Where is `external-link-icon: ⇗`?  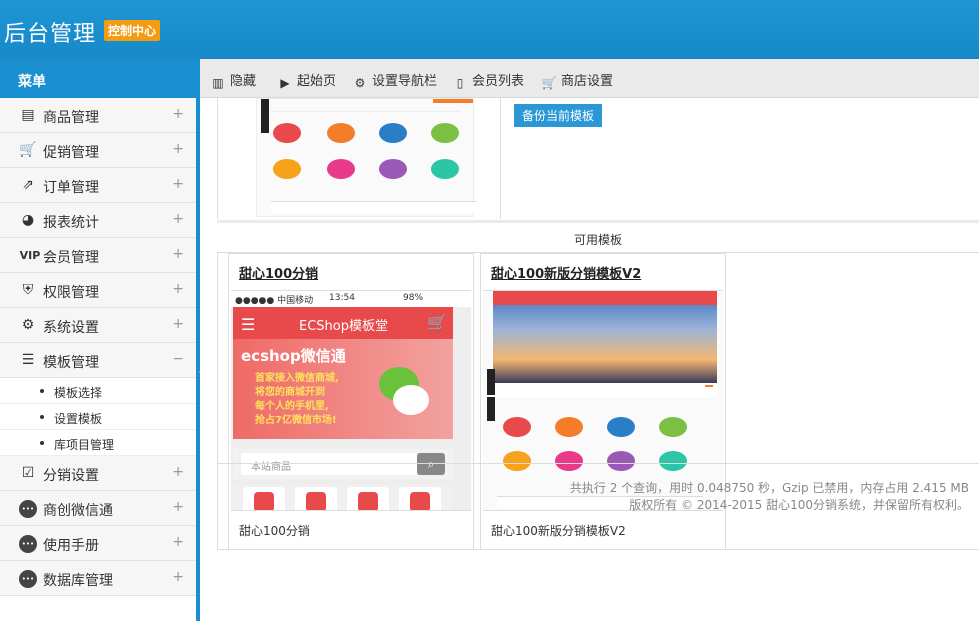
external-link-icon: ⇗ is located at coordinates (28, 185).